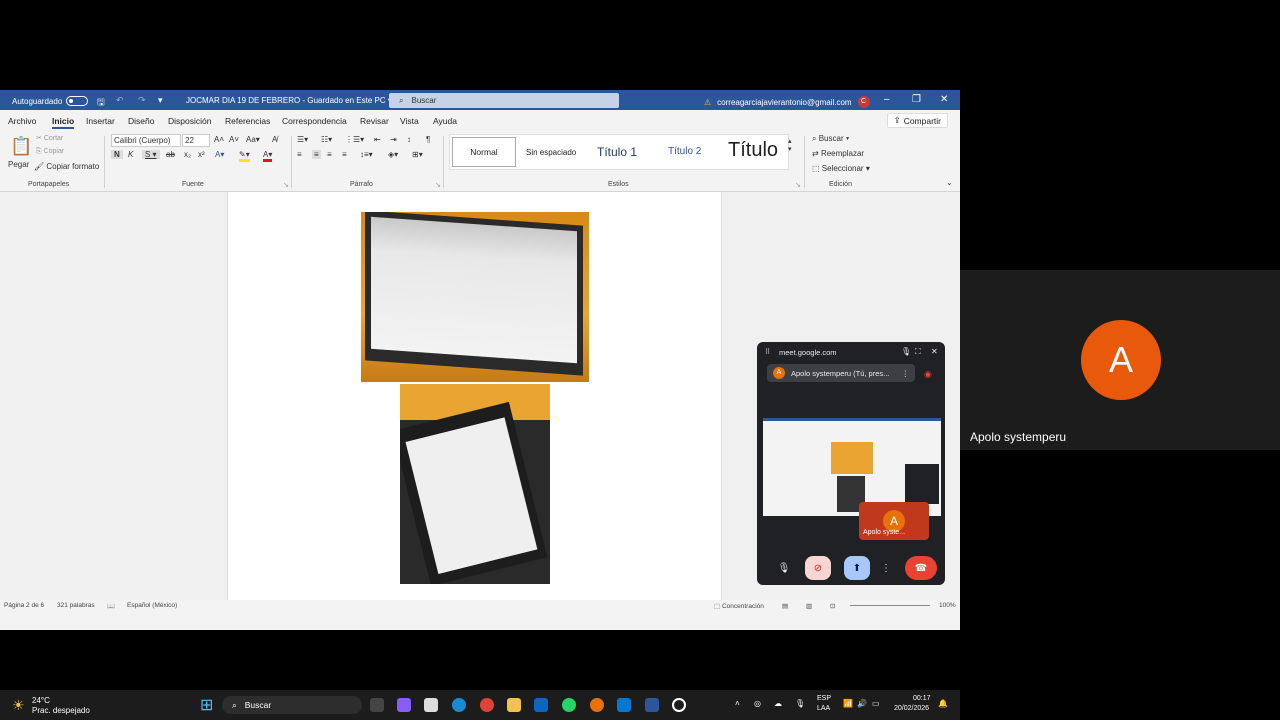  Describe the element at coordinates (100, 121) in the screenshot. I see `tab-insertar: Insertar` at that location.